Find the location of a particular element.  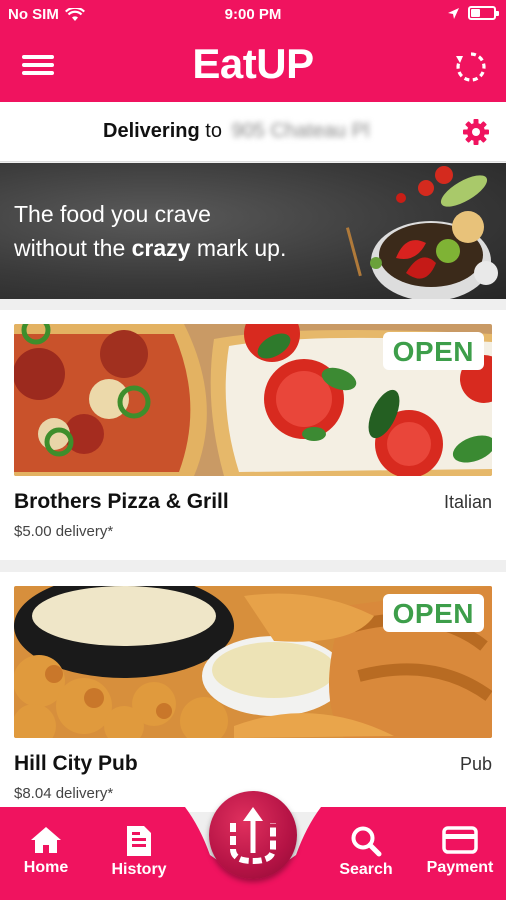

restaurant-name: Hill City Pub is located at coordinates (76, 764).